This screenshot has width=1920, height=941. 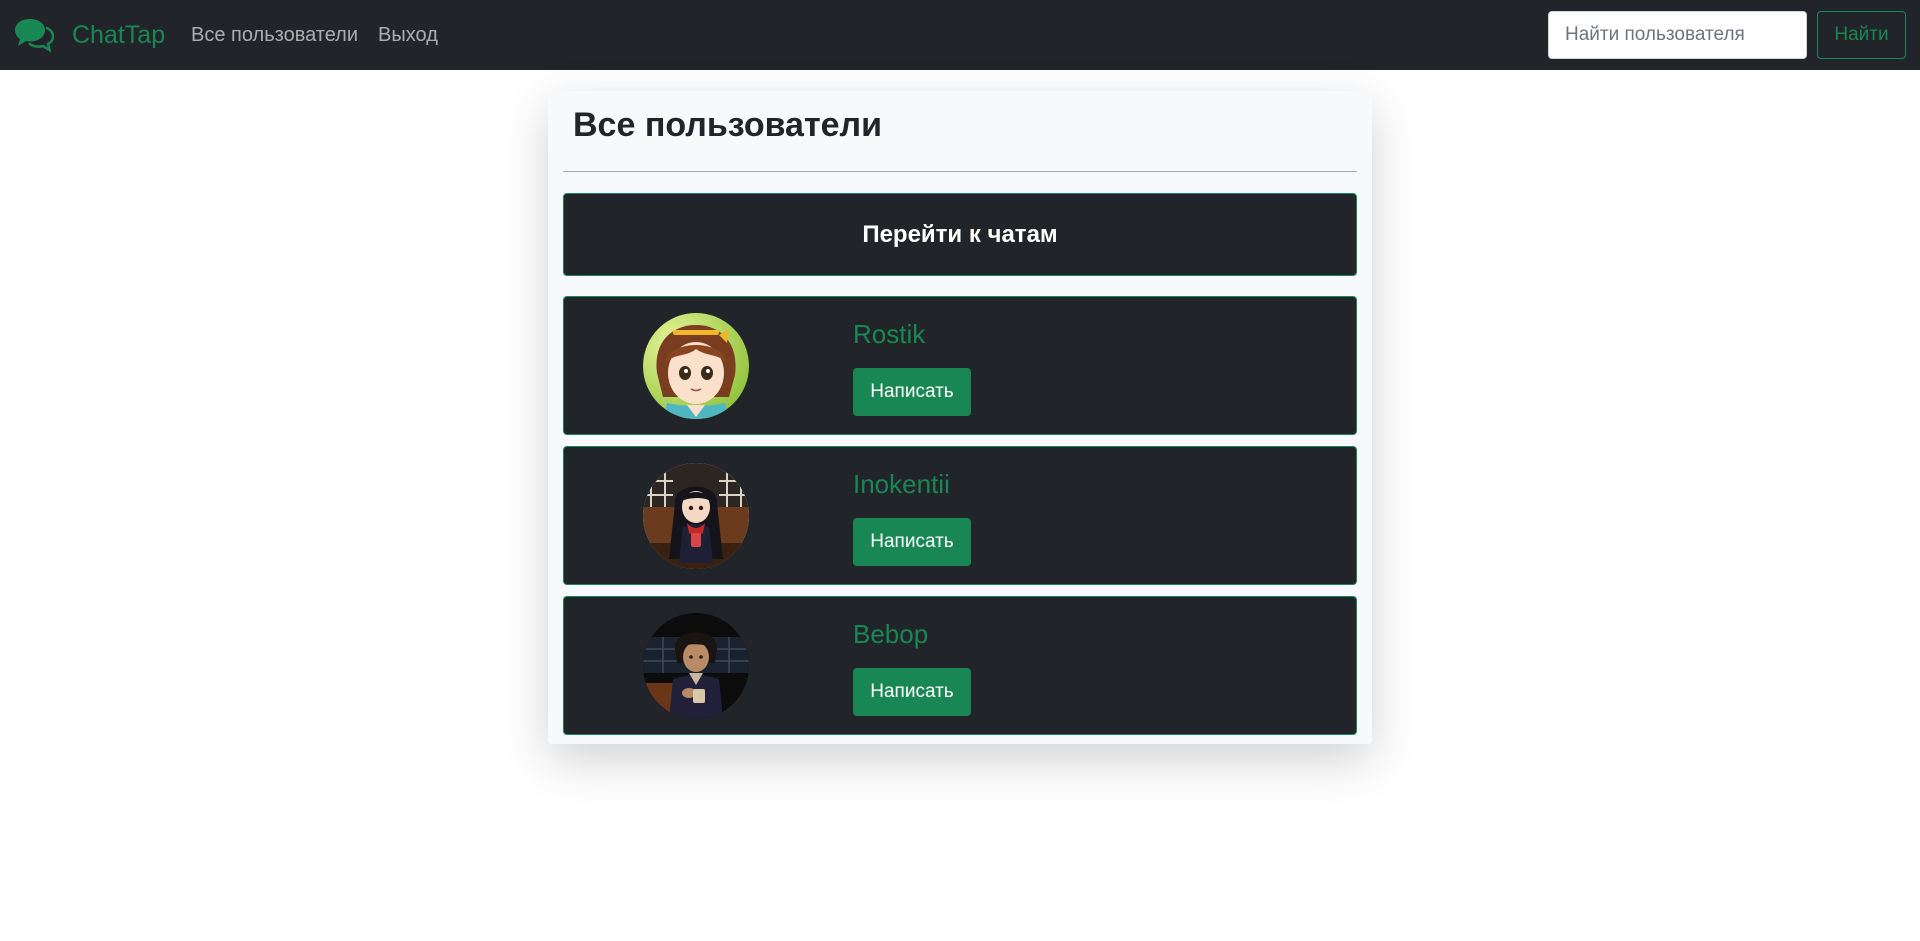 I want to click on brand-link: ChatTap, so click(x=89, y=35).